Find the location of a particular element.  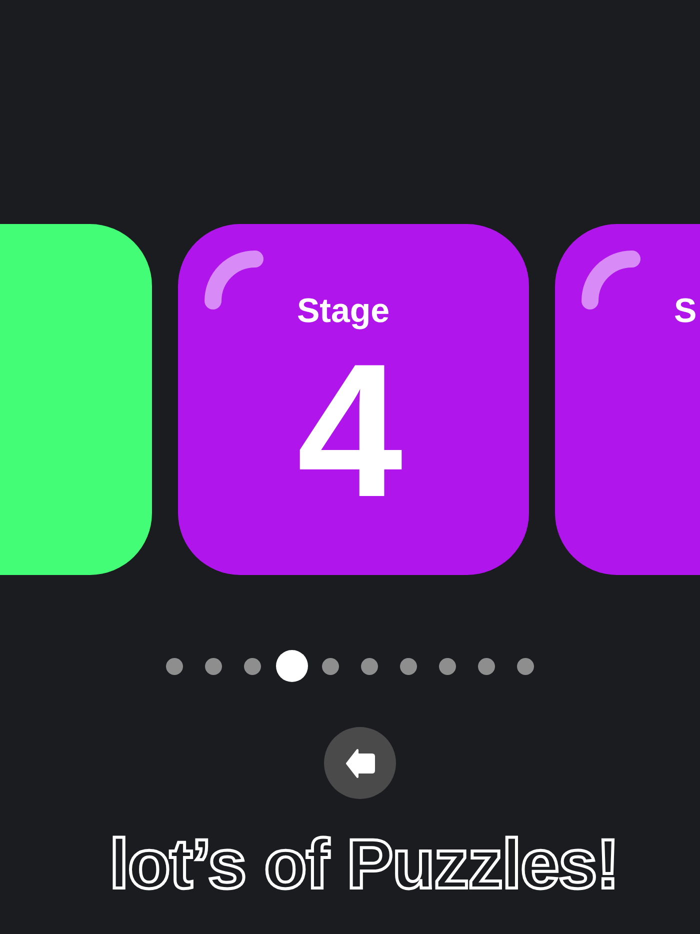

stage-number: 4 is located at coordinates (350, 431).